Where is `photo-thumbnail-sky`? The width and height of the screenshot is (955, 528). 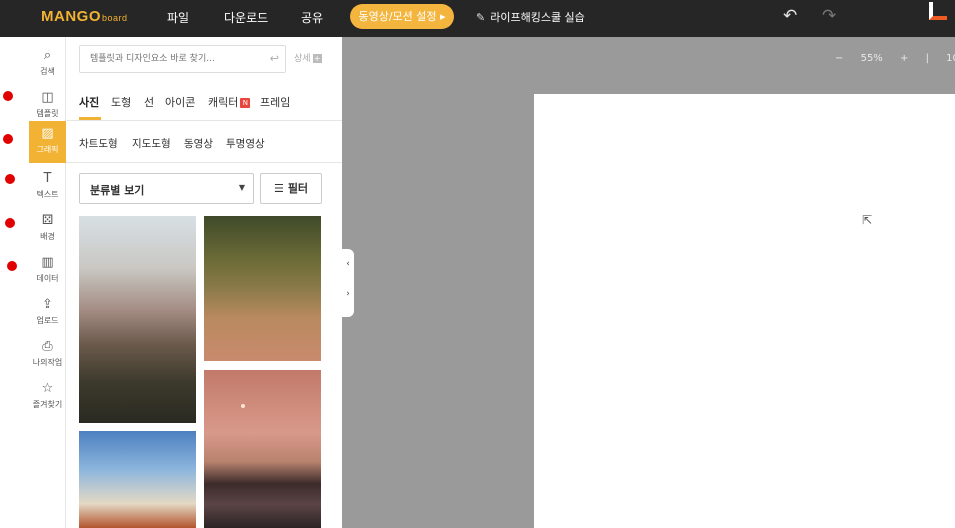
photo-thumbnail-sky is located at coordinates (137, 479).